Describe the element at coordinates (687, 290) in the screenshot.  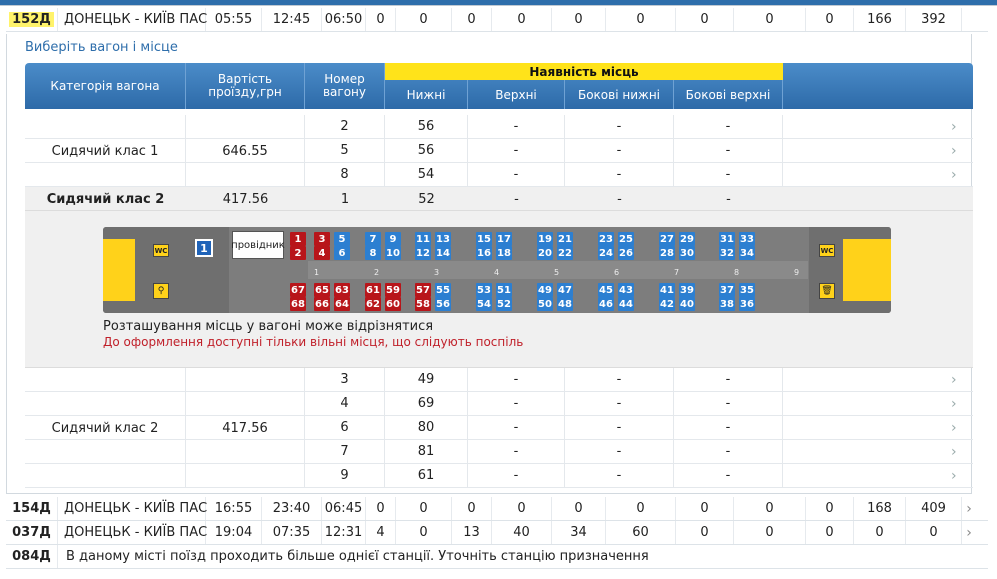
I see `seat-39: 39` at that location.